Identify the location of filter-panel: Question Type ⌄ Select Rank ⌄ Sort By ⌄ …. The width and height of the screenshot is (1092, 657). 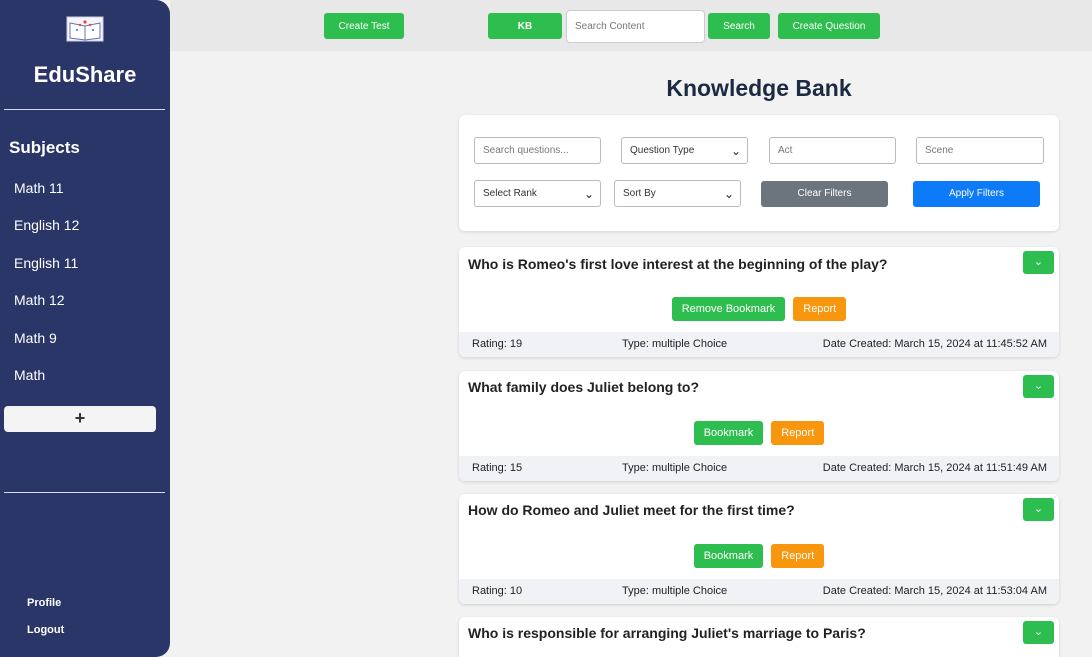
(759, 173).